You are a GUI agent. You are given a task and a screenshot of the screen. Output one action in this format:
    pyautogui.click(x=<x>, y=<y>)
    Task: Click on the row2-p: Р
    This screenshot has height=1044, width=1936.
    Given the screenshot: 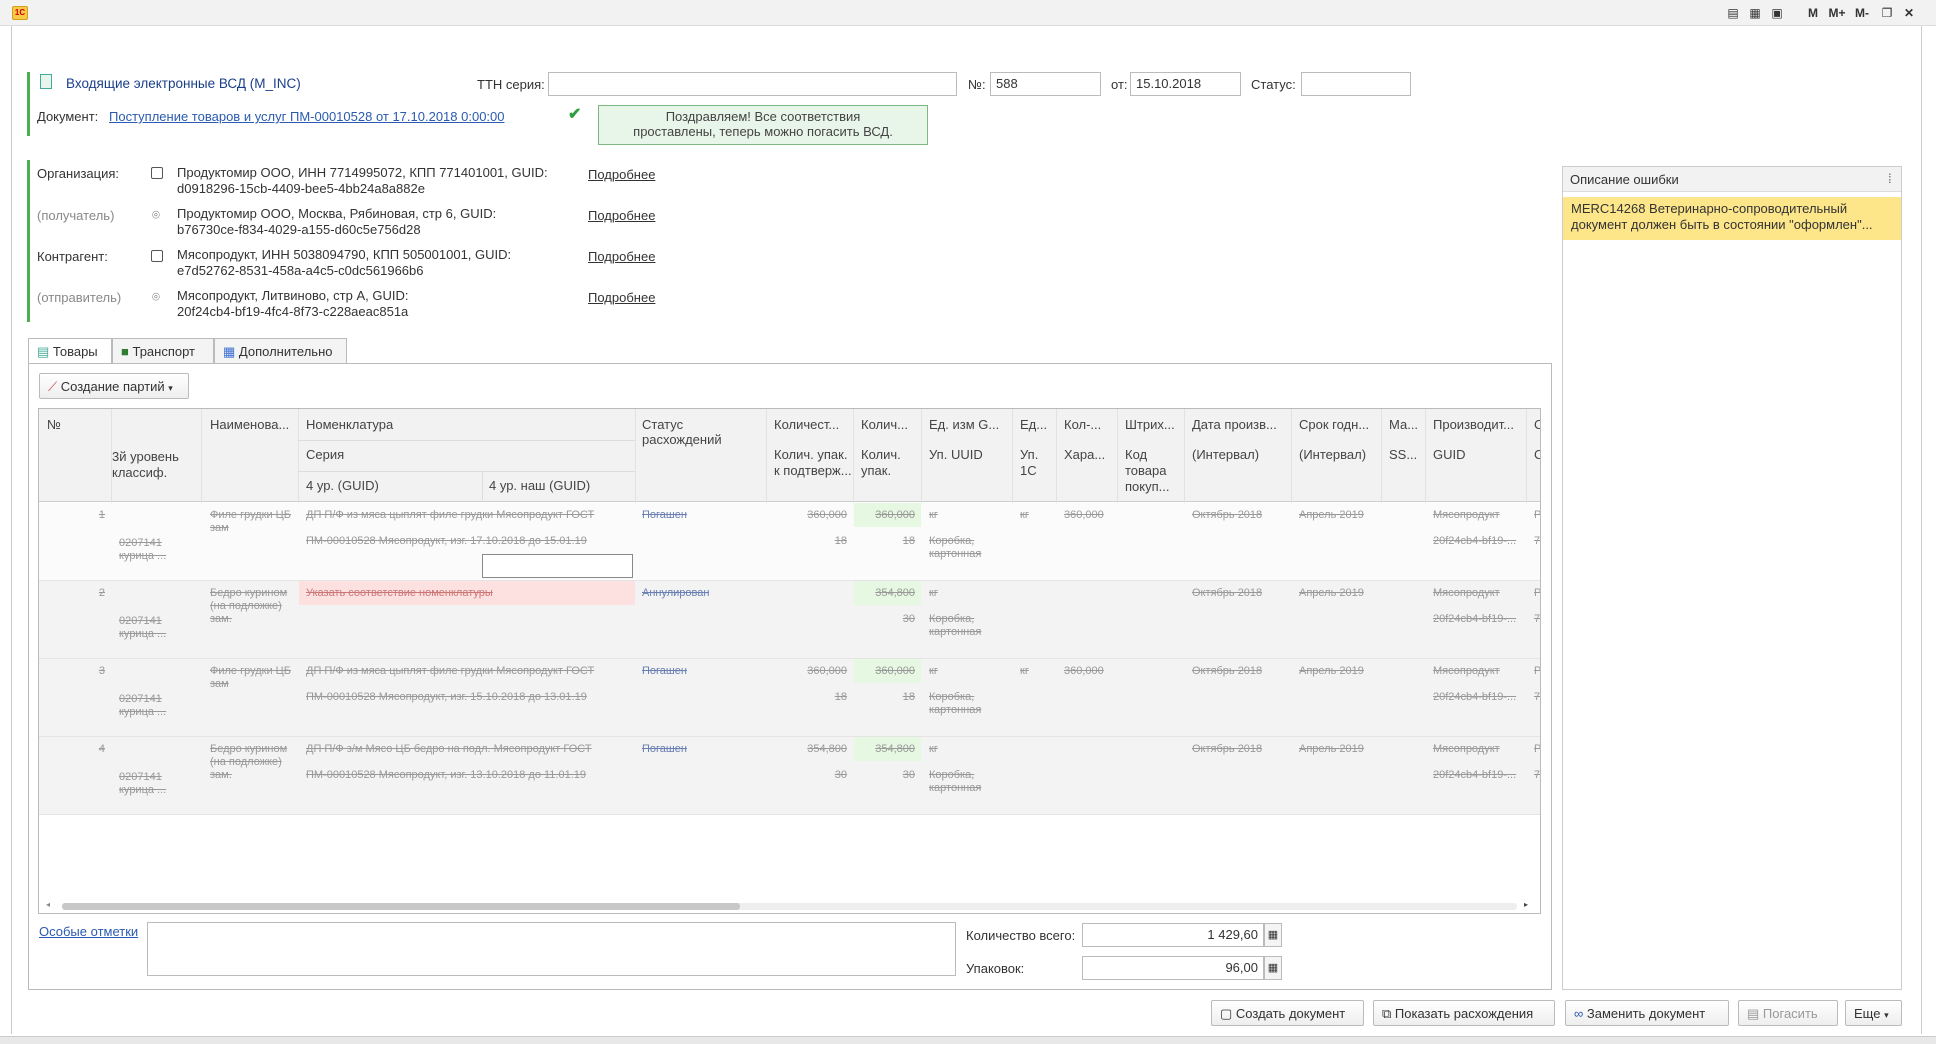 What is the action you would take?
    pyautogui.click(x=1537, y=593)
    